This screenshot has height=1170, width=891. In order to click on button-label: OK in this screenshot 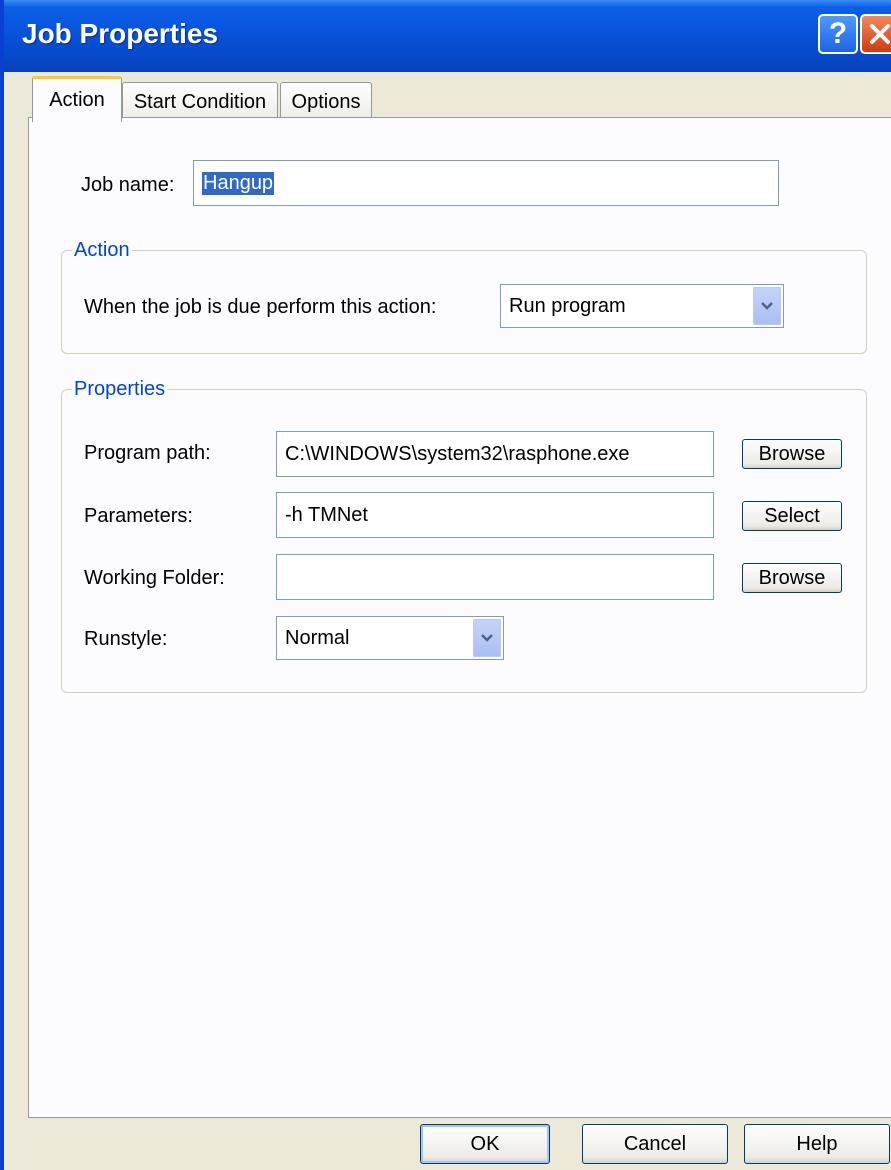, I will do `click(485, 1143)`.